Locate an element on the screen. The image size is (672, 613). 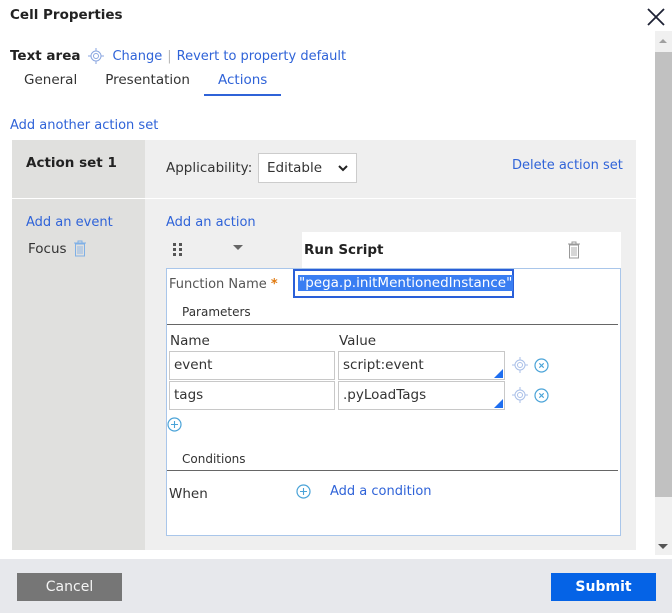
divider is located at coordinates (324, 198).